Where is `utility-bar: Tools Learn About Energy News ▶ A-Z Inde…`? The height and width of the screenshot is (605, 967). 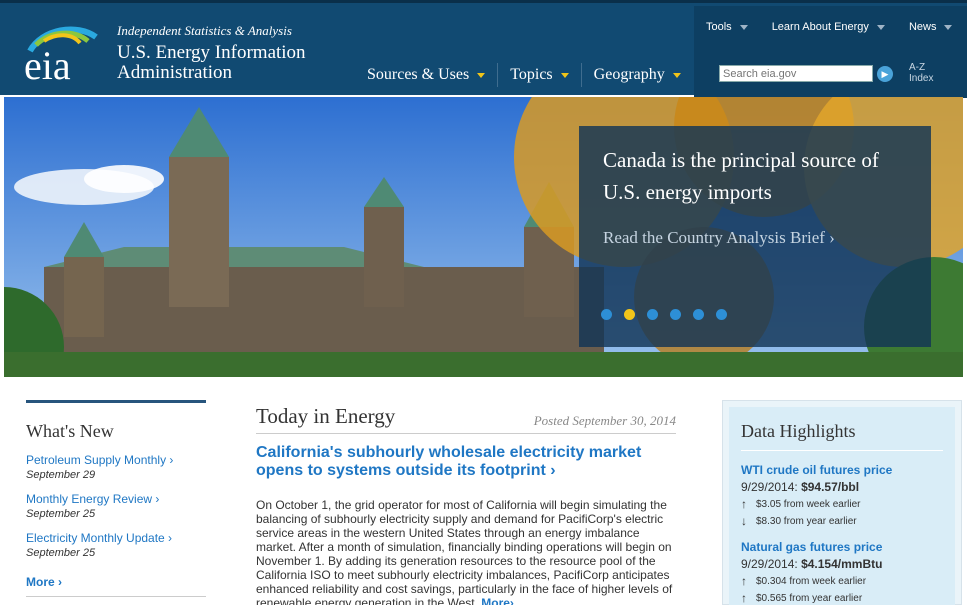
utility-bar: Tools Learn About Energy News ▶ A-Z Inde… is located at coordinates (830, 52).